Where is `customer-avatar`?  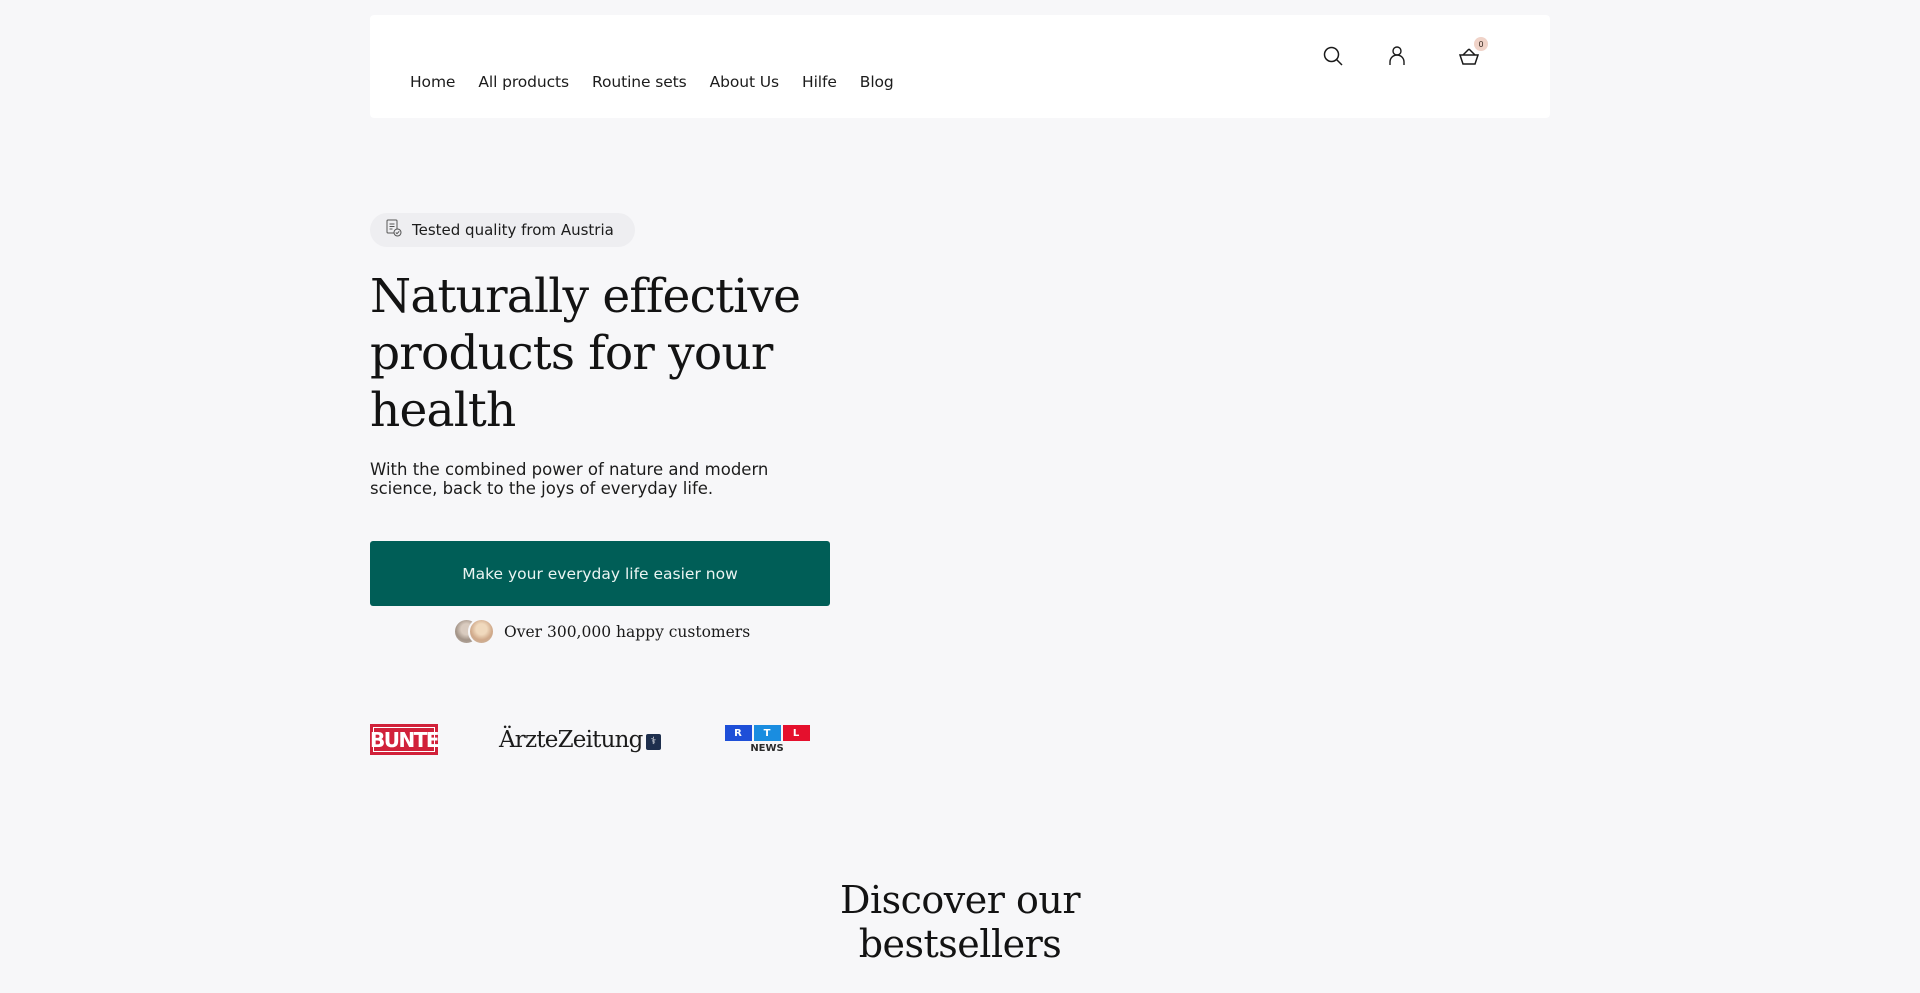
customer-avatar is located at coordinates (481, 631).